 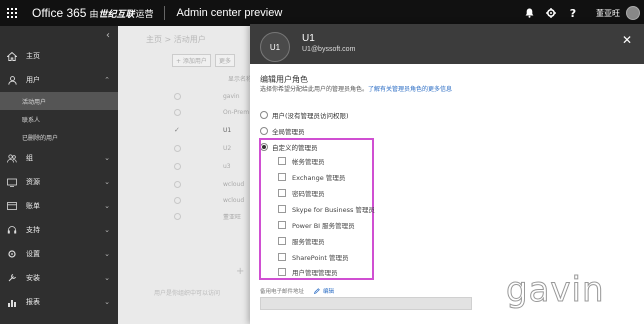 I want to click on panel-header: U1 U1 U1@byssoft.com ✕, so click(x=447, y=44).